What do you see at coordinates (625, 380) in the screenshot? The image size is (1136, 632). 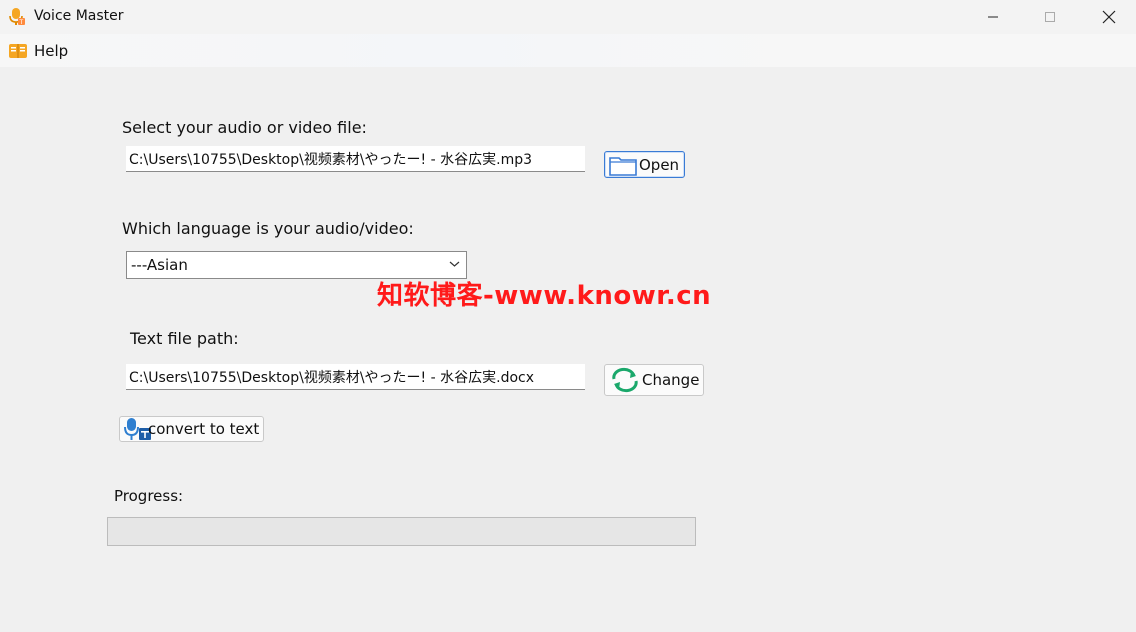 I see `refresh-icon` at bounding box center [625, 380].